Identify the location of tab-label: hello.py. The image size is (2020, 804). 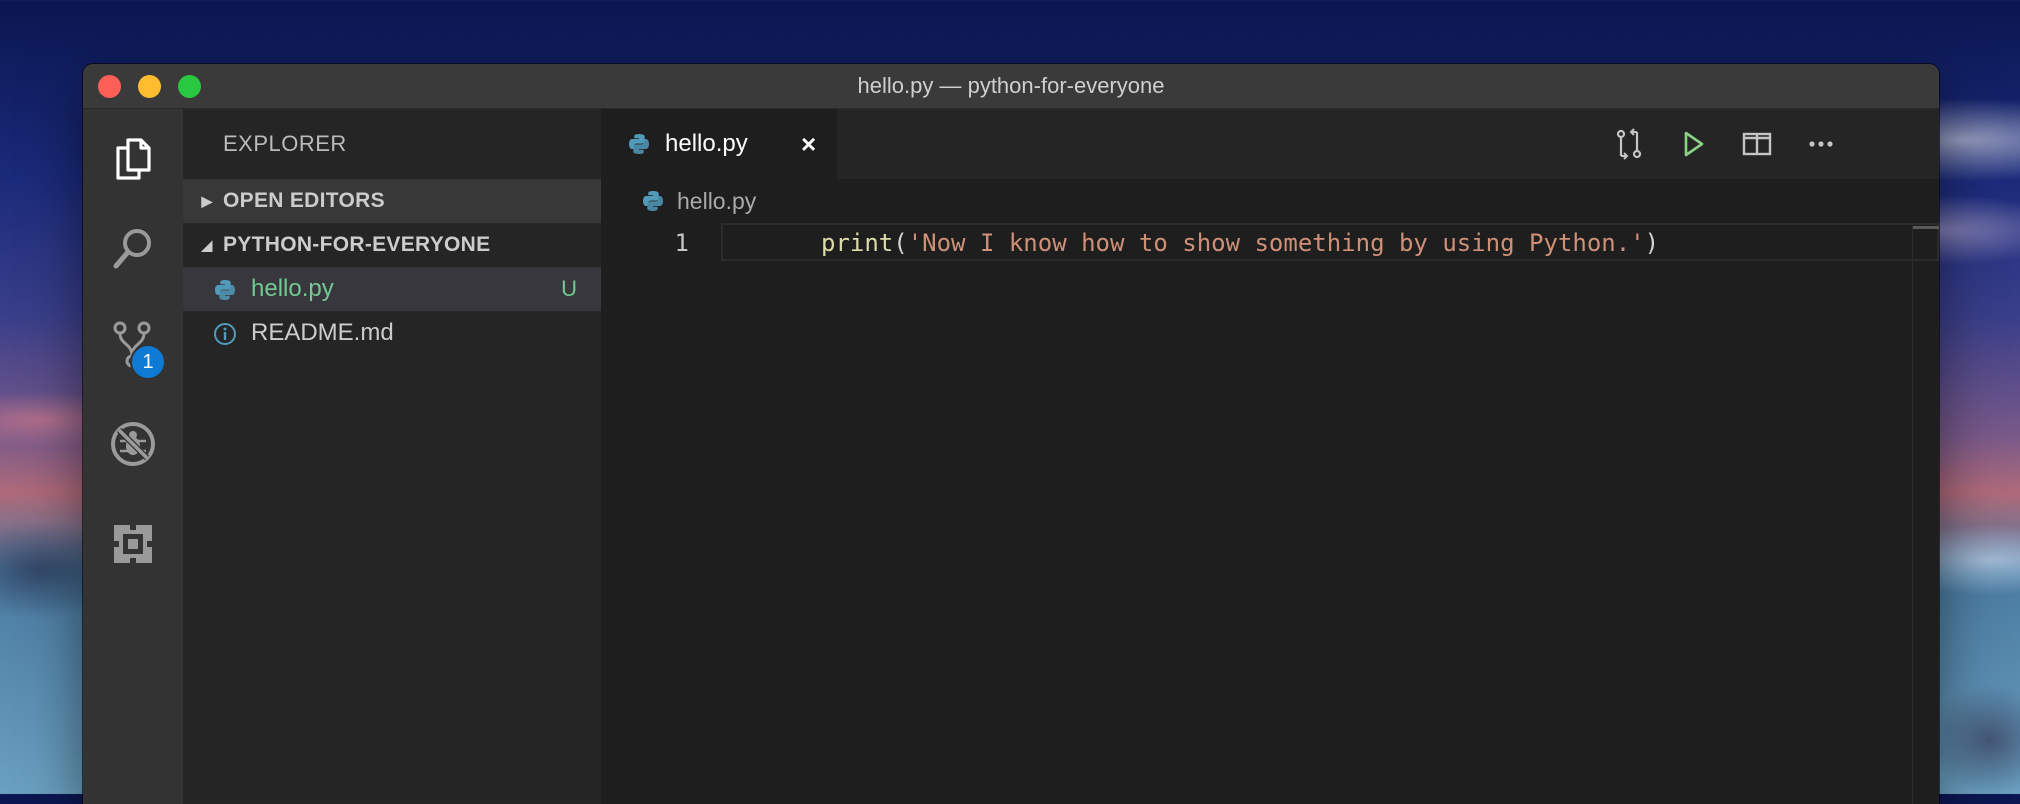
(706, 143).